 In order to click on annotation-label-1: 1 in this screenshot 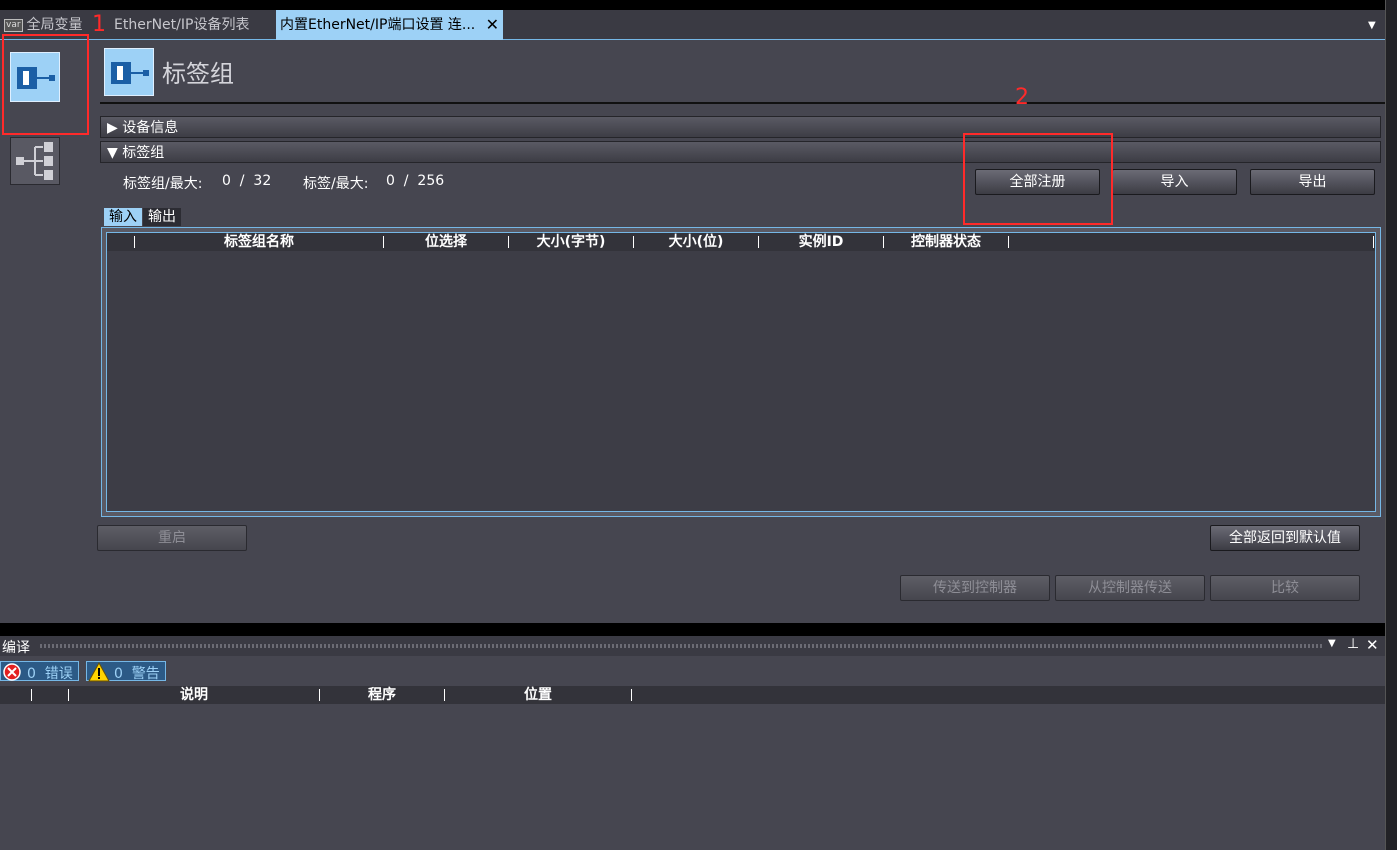, I will do `click(99, 24)`.